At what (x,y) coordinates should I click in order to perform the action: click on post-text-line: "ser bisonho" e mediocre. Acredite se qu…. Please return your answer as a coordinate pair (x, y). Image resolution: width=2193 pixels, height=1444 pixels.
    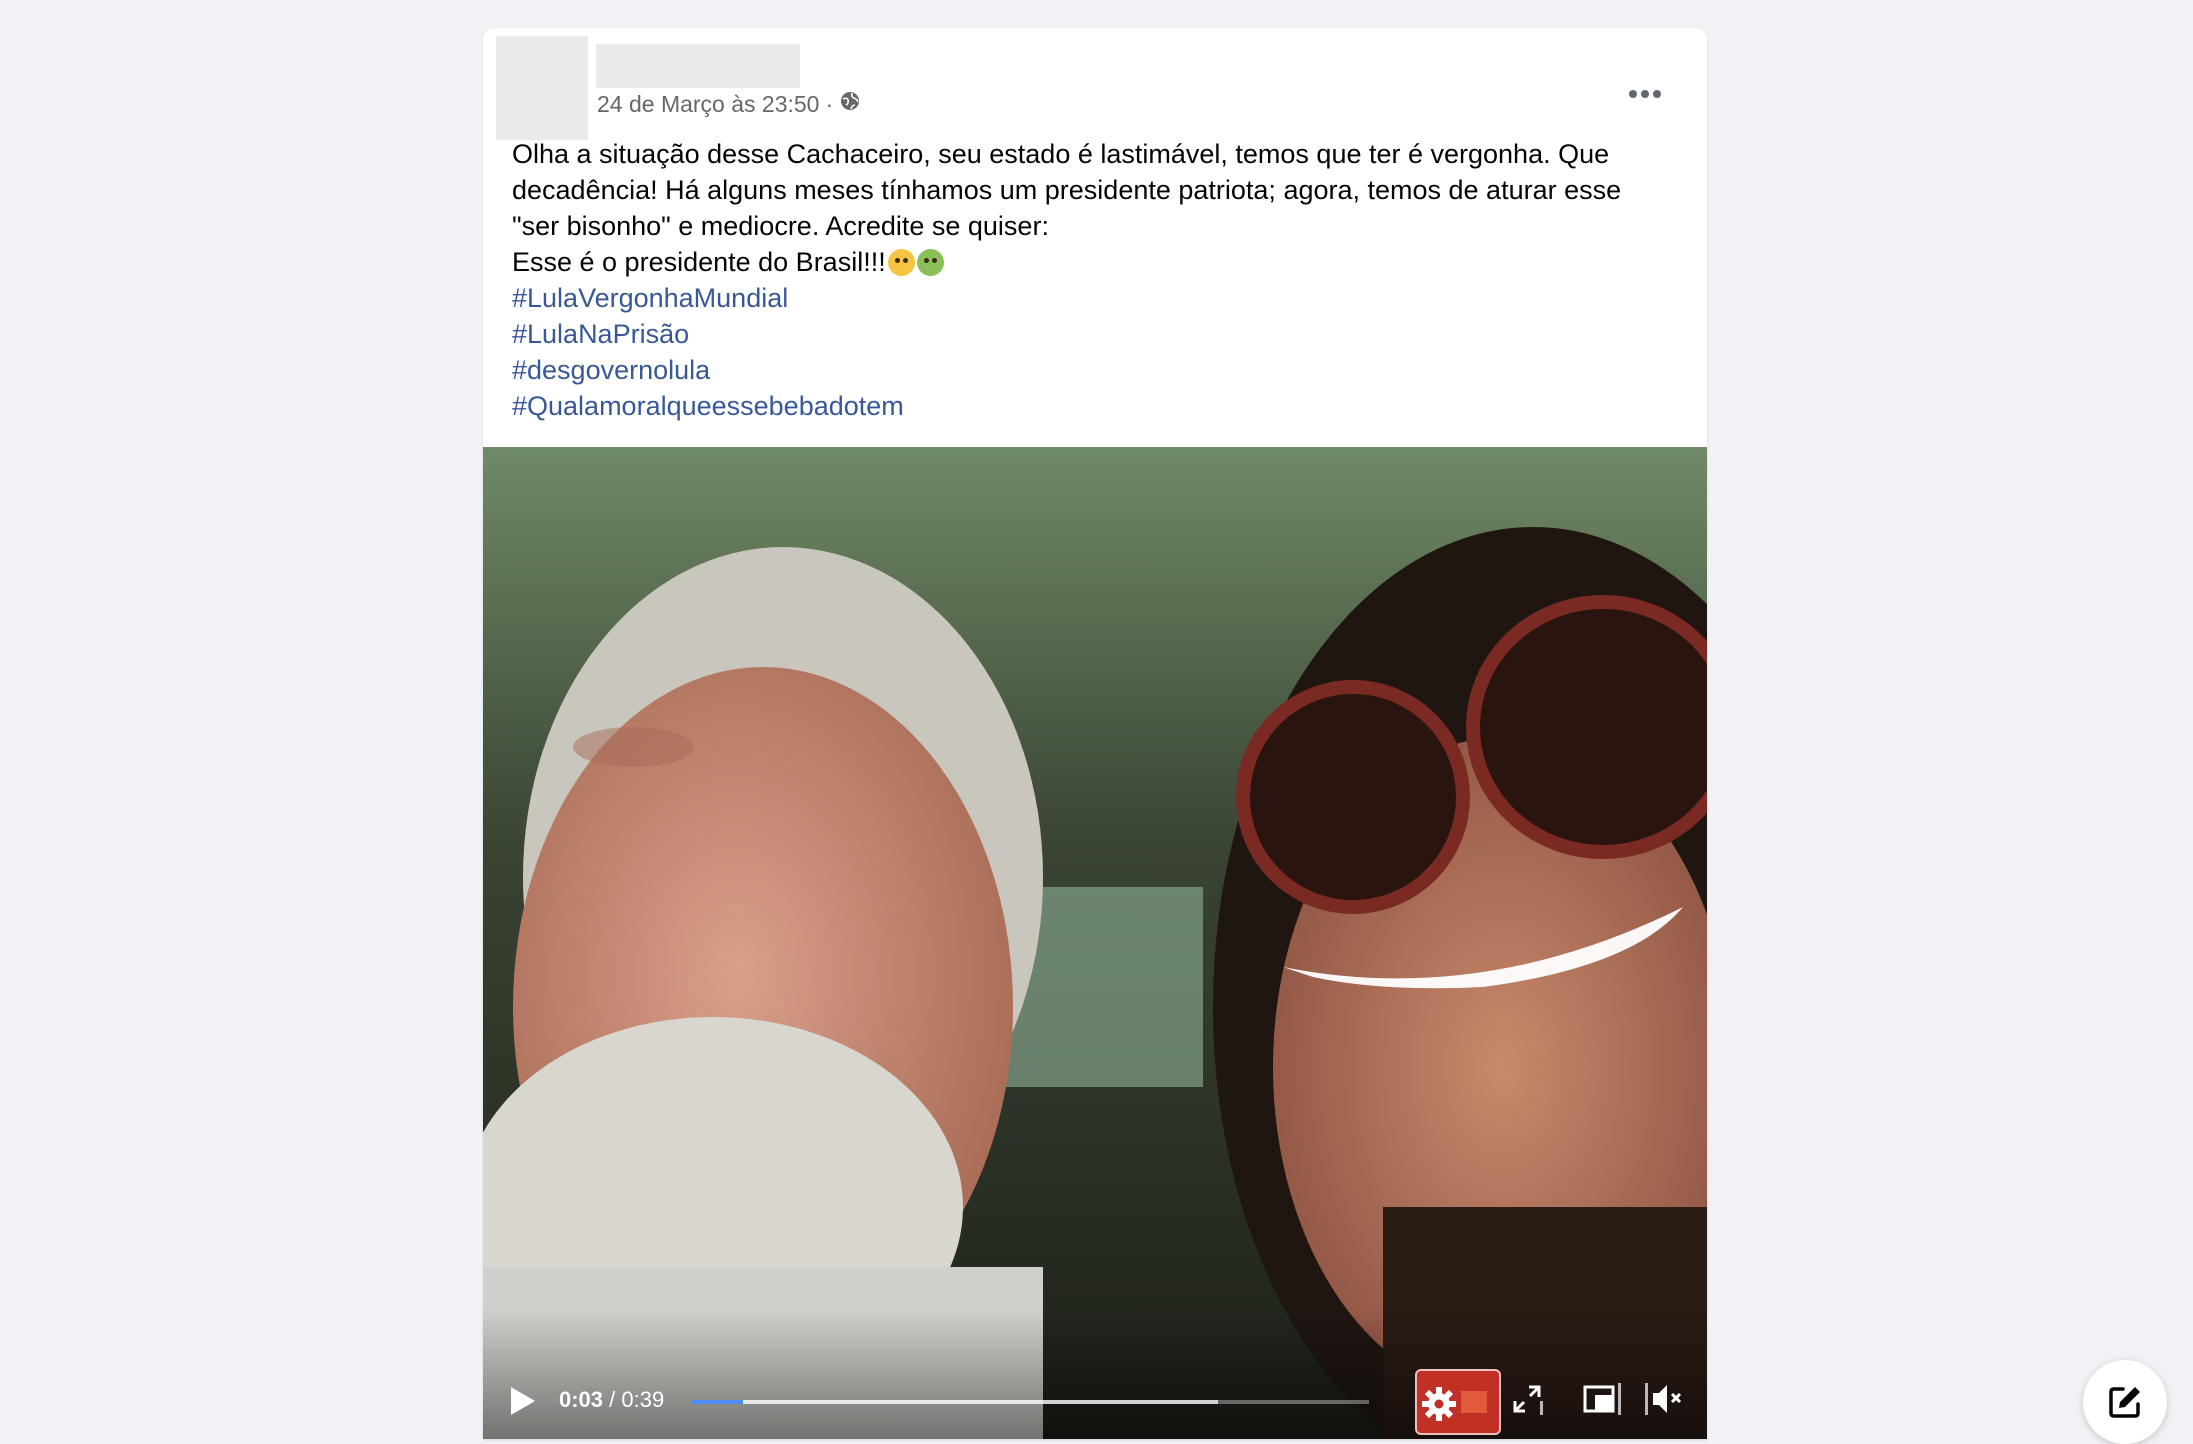
    Looking at the image, I should click on (780, 226).